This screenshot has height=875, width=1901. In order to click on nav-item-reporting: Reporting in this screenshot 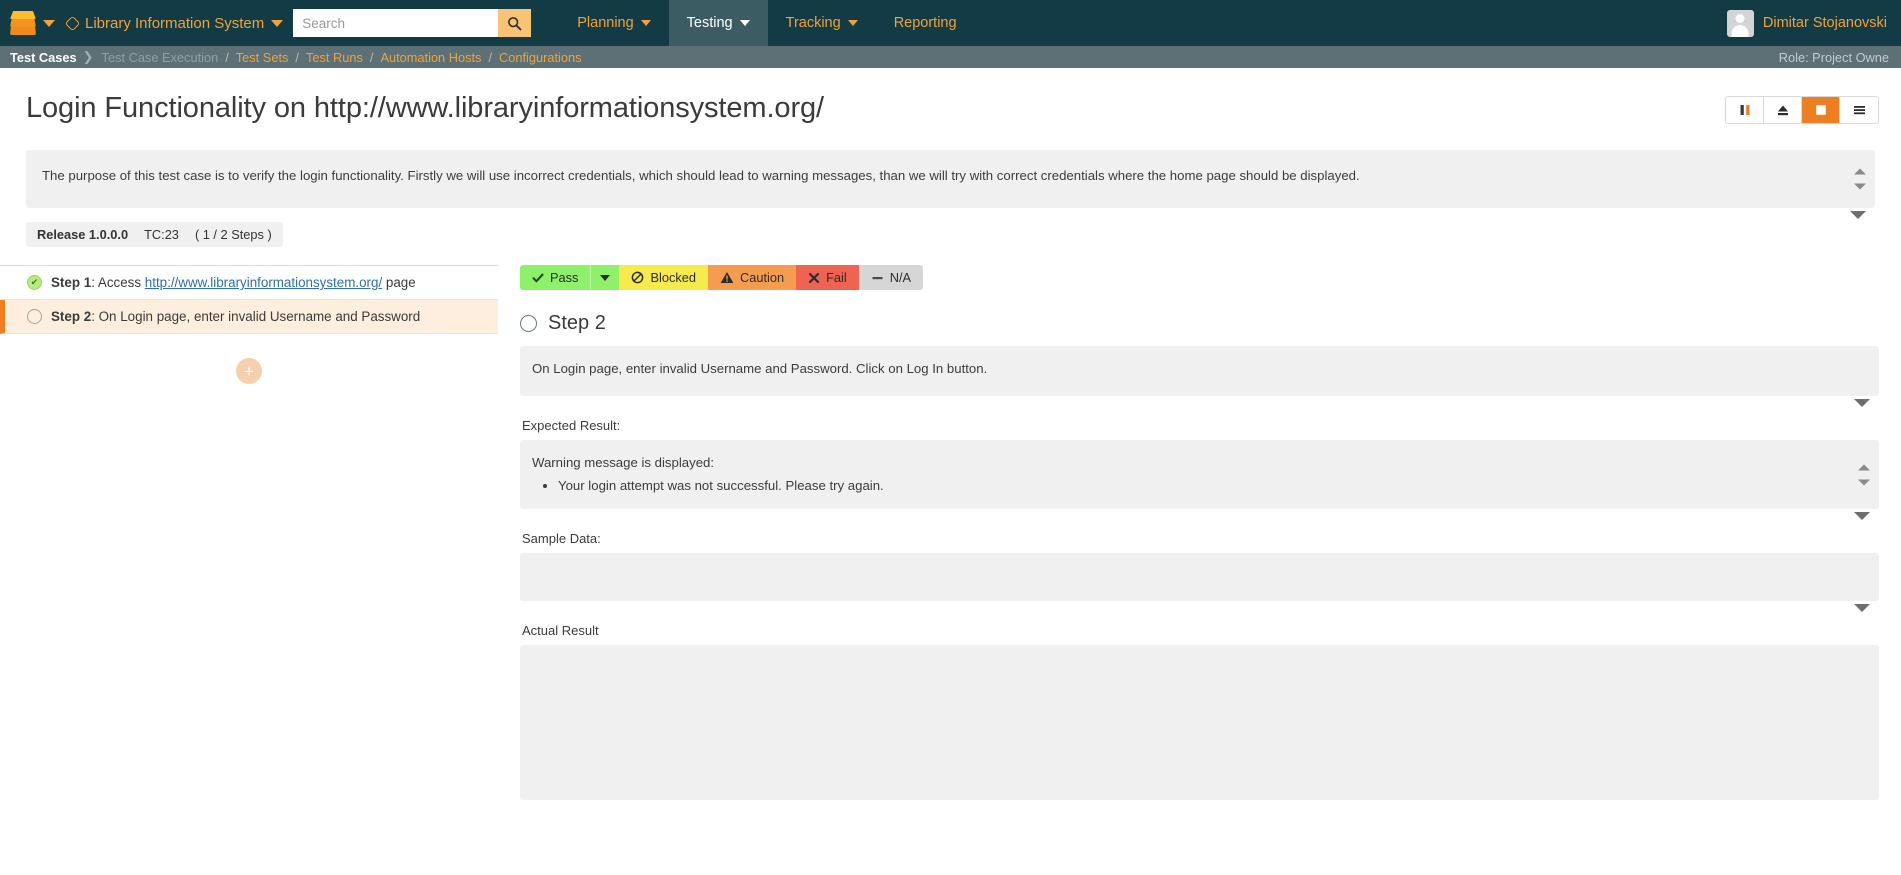, I will do `click(925, 23)`.